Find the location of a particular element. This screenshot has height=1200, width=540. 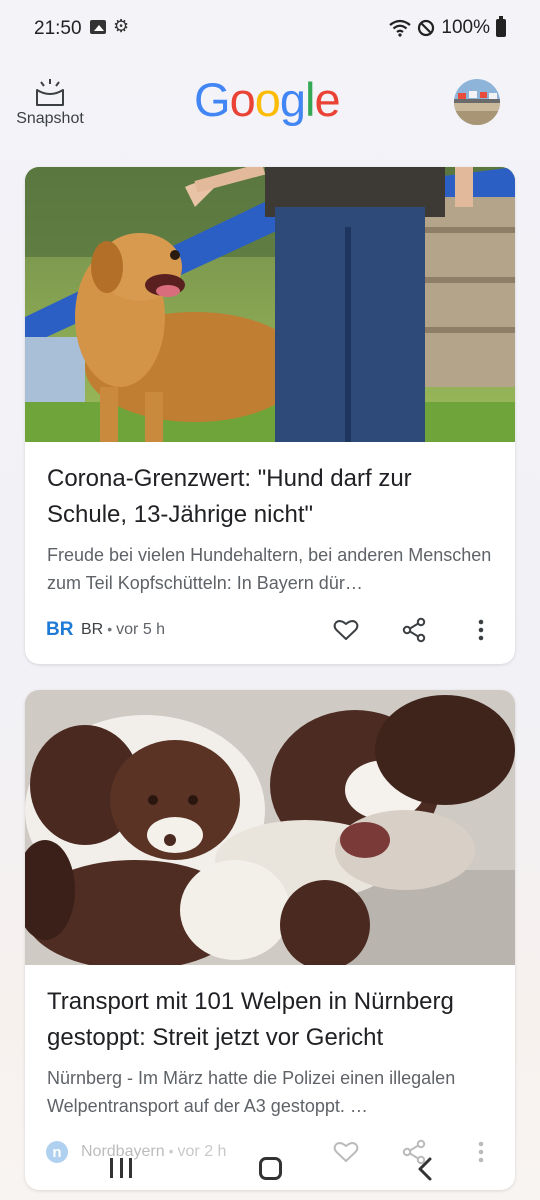

source-logo: BR is located at coordinates (60, 629).